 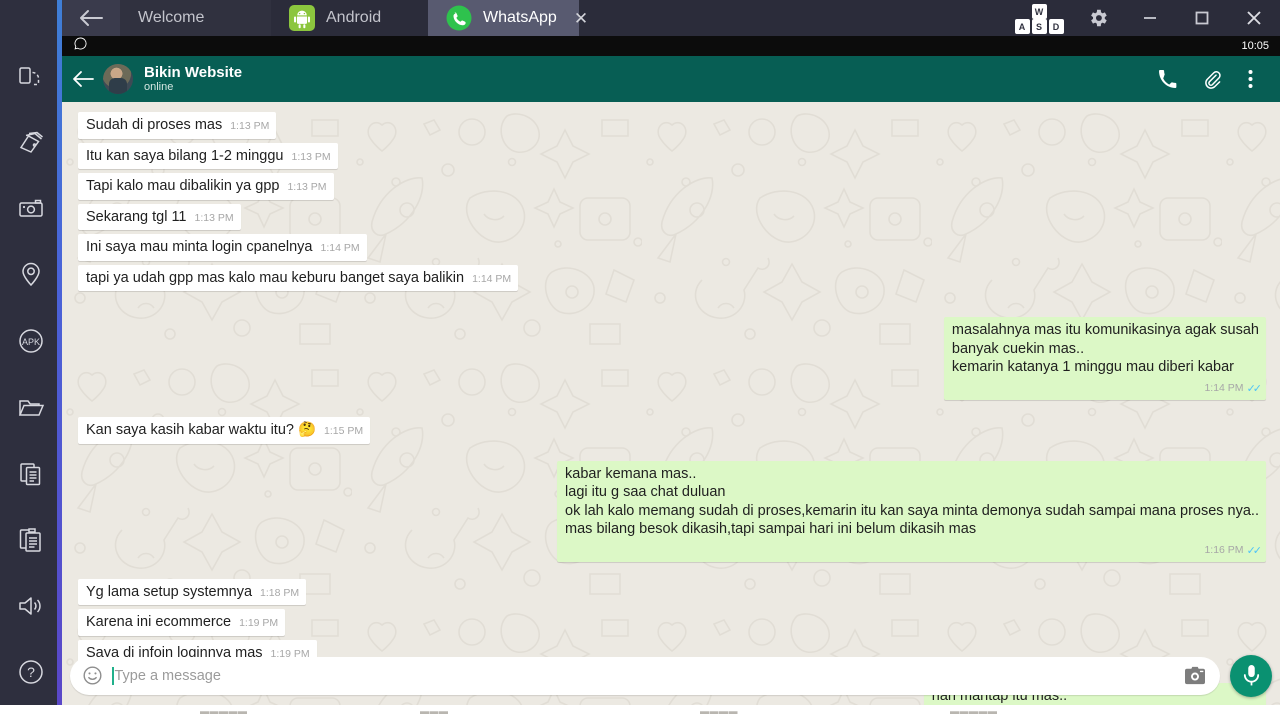 What do you see at coordinates (1255, 46) in the screenshot?
I see `status-bar-clock: 10:05` at bounding box center [1255, 46].